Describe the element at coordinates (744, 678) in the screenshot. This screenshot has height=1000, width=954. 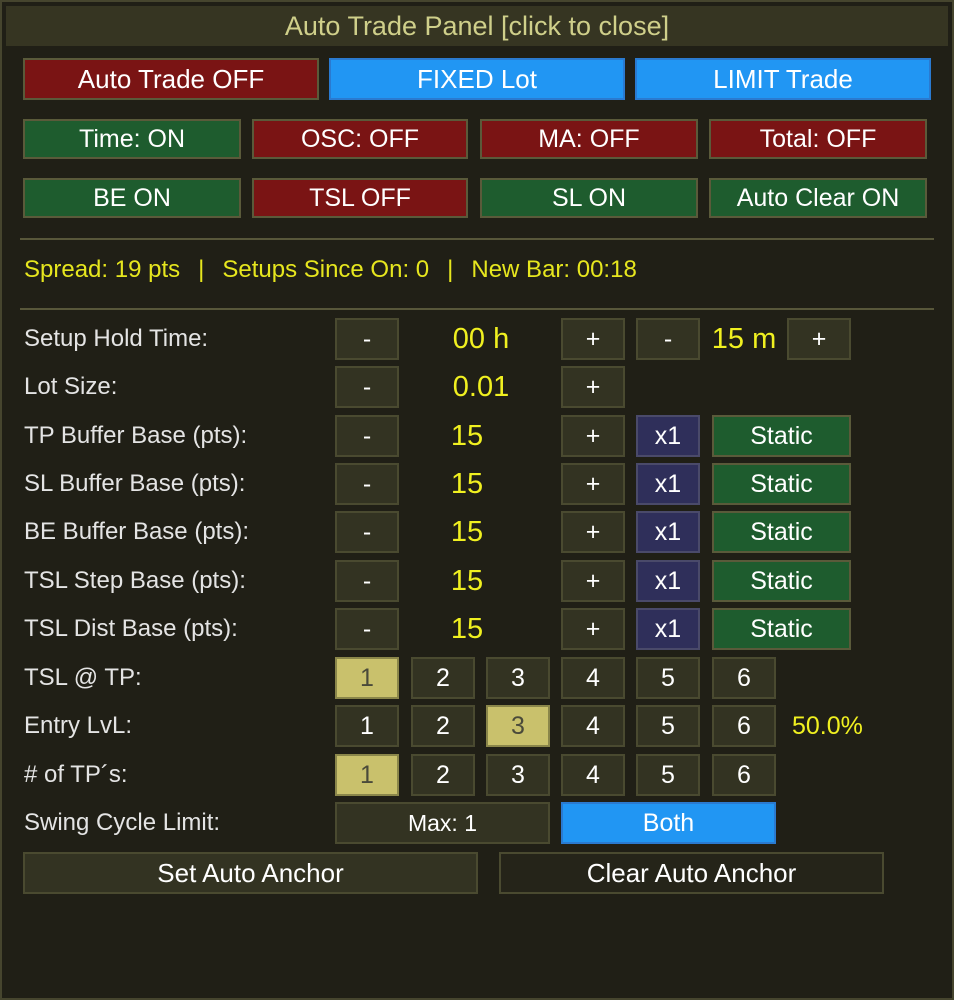
I see `tsl-at-tp-option-6: 6` at that location.